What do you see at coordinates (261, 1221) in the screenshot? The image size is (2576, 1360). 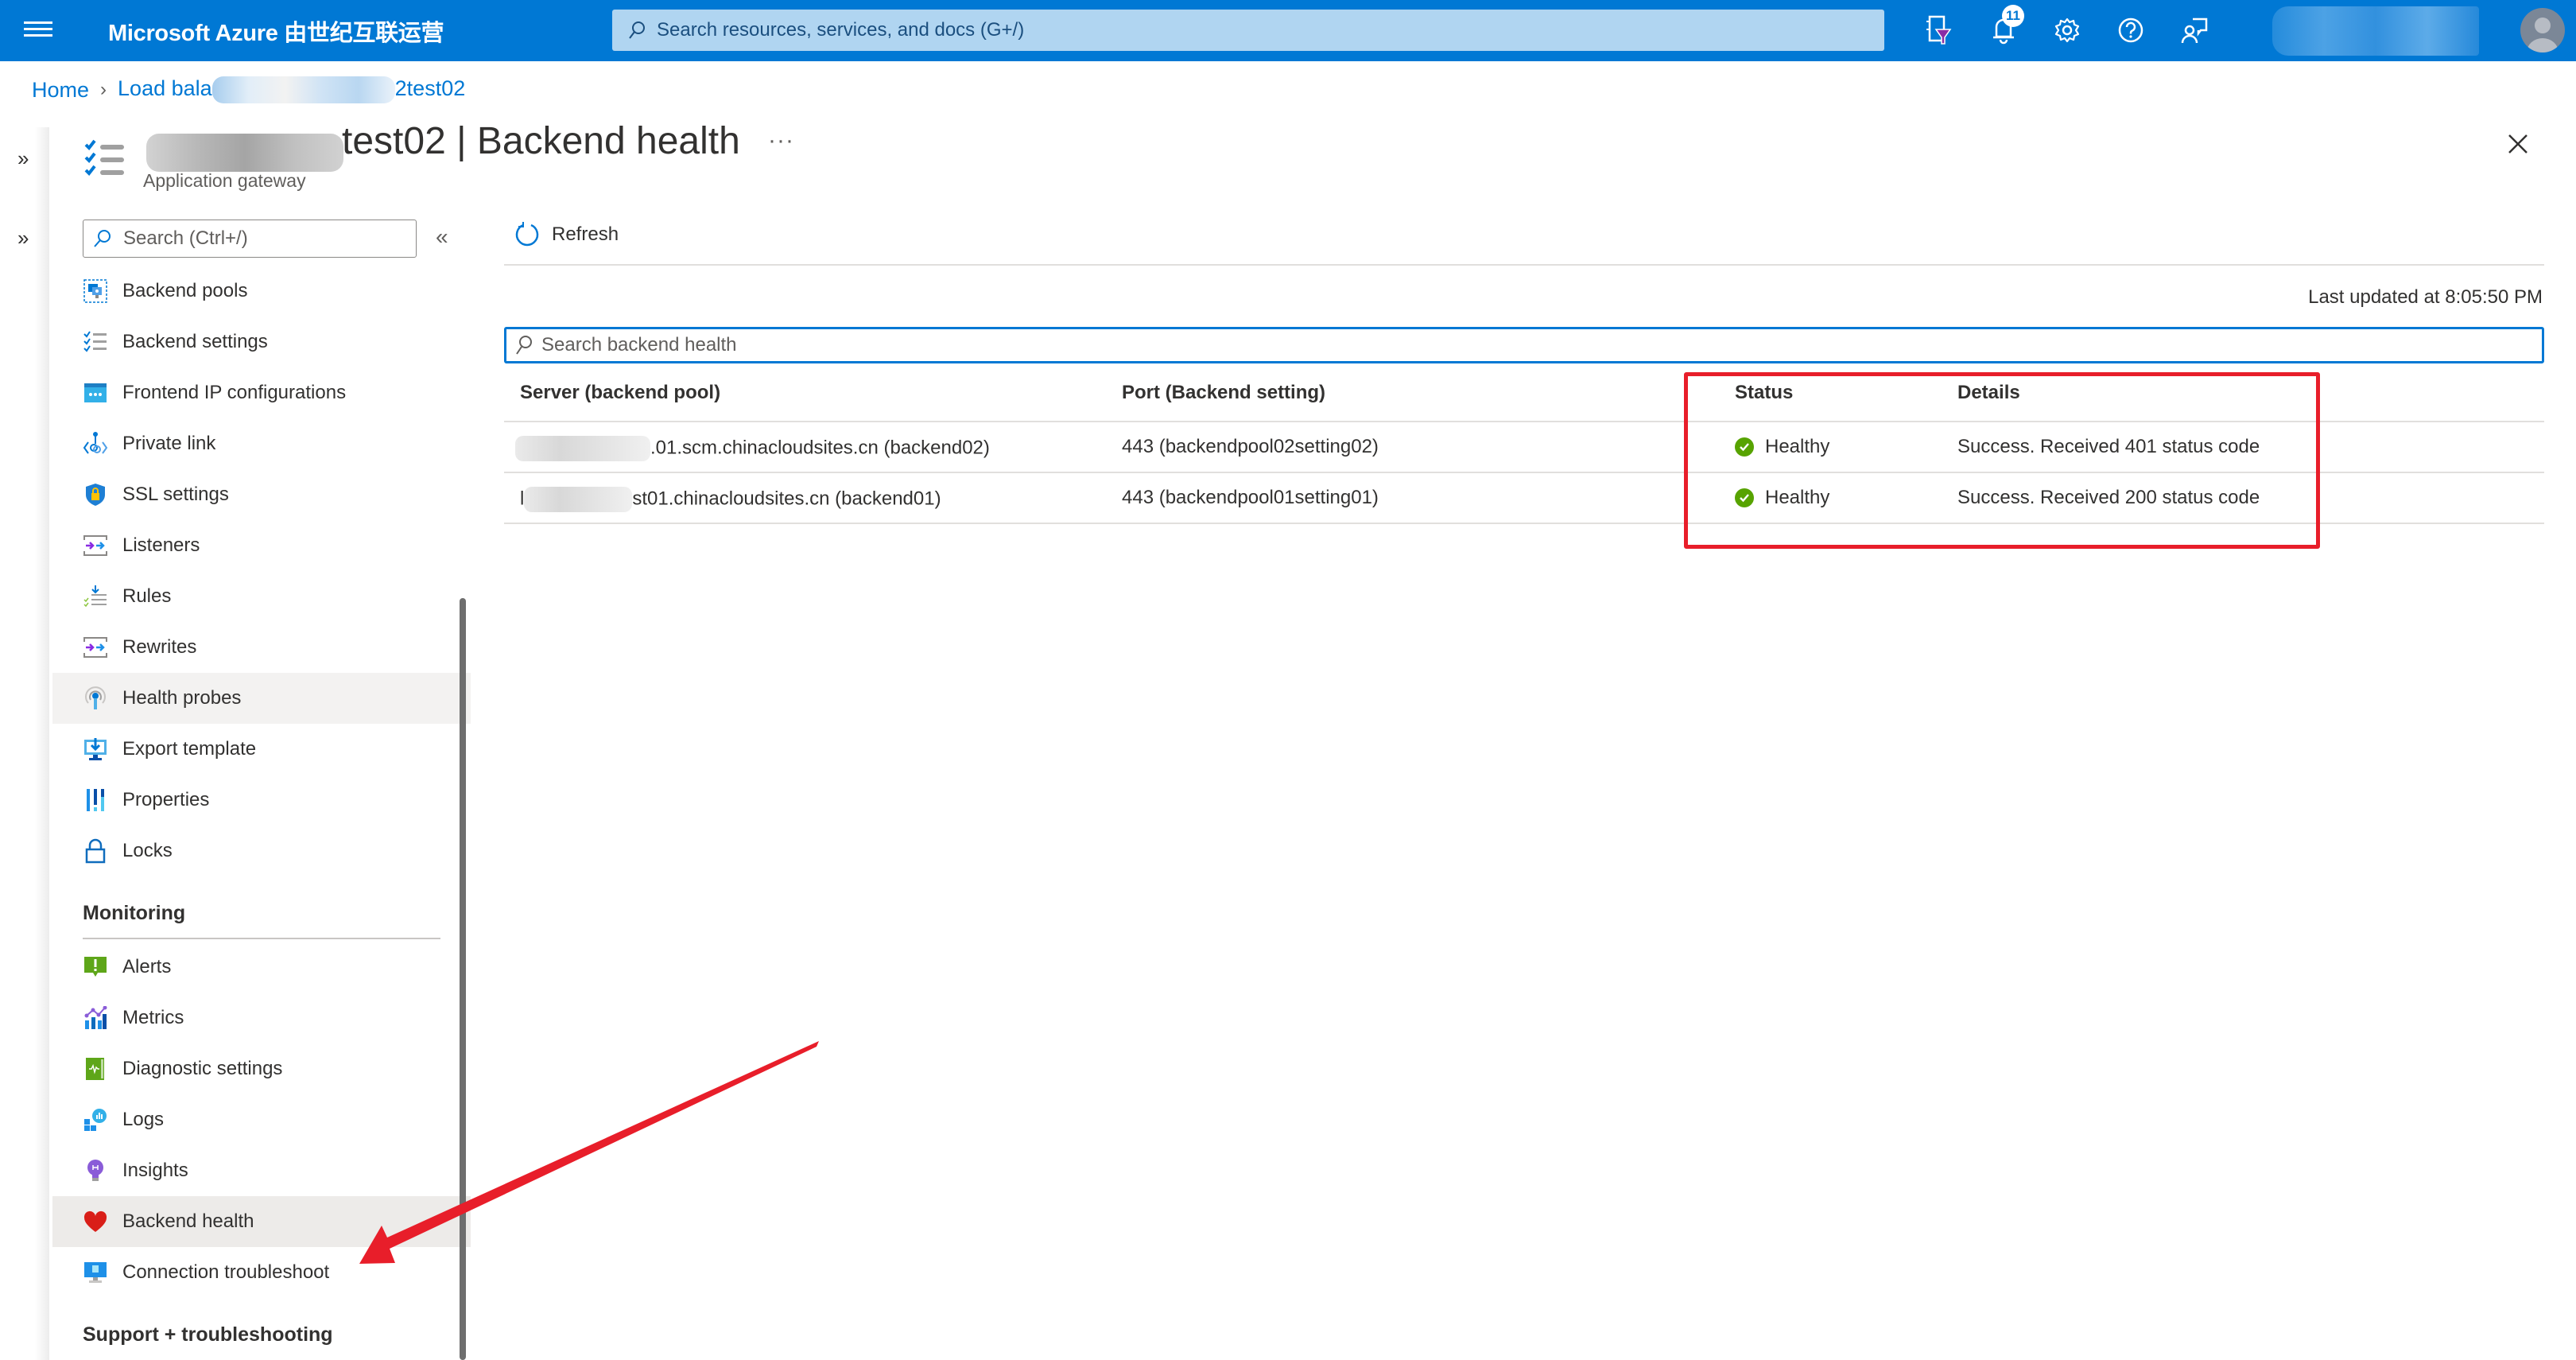 I see `sidebar-item-backend-health: Backend health` at bounding box center [261, 1221].